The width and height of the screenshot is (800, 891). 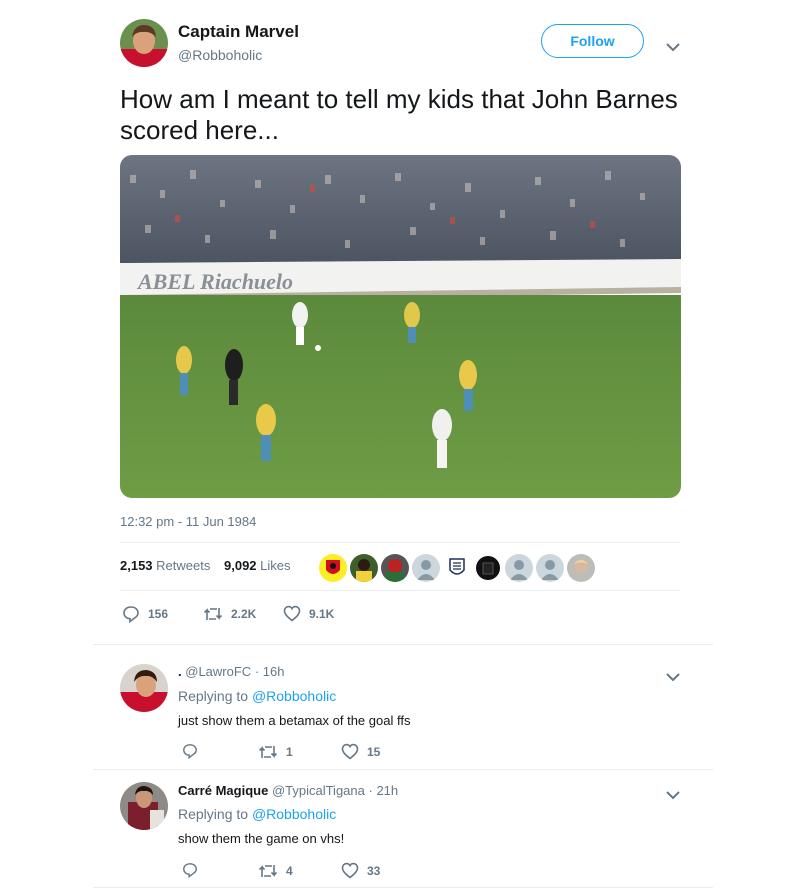 What do you see at coordinates (244, 614) in the screenshot?
I see `retweet-count: 2.2K` at bounding box center [244, 614].